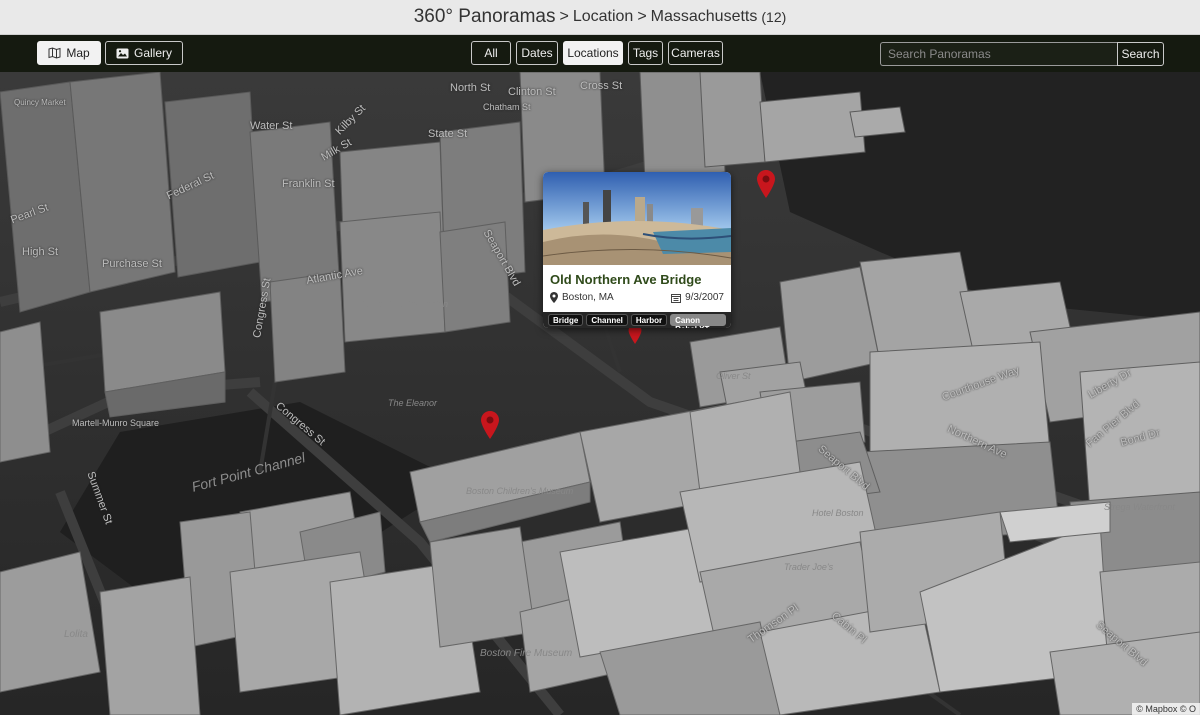  Describe the element at coordinates (637, 218) in the screenshot. I see `panorama-thumbnail` at that location.